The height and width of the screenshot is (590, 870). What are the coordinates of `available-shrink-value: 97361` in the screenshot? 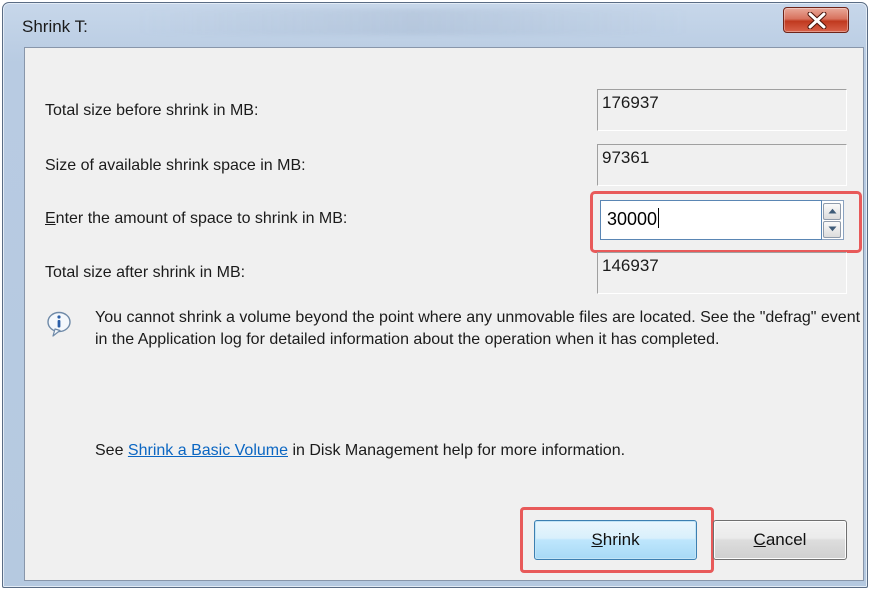 It's located at (722, 165).